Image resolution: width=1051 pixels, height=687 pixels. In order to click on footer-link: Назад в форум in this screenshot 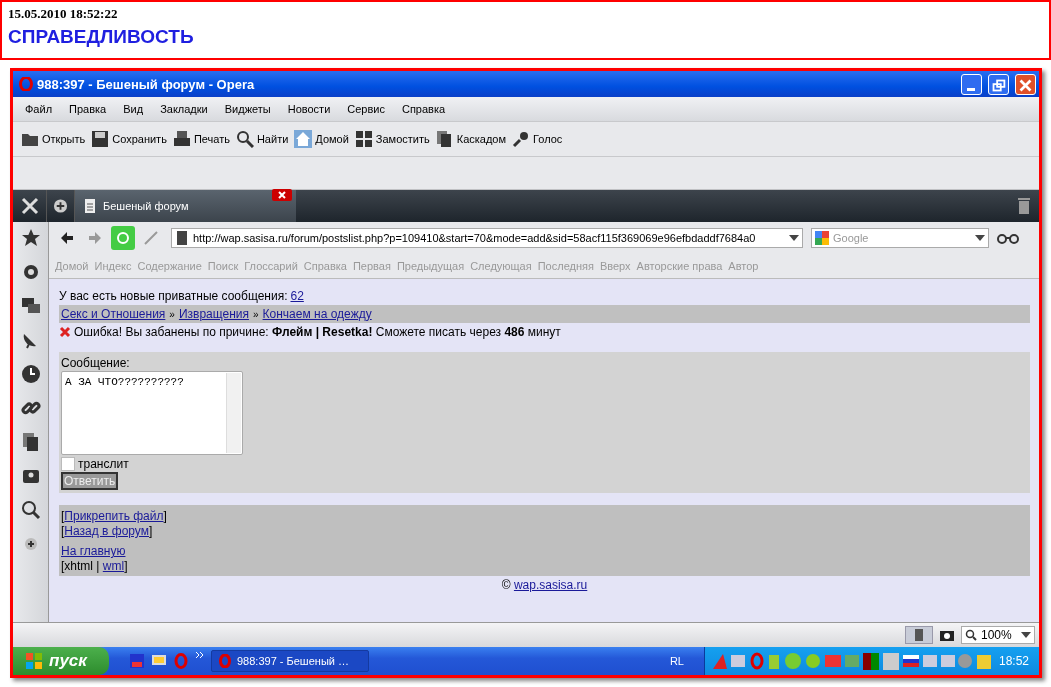, I will do `click(106, 531)`.